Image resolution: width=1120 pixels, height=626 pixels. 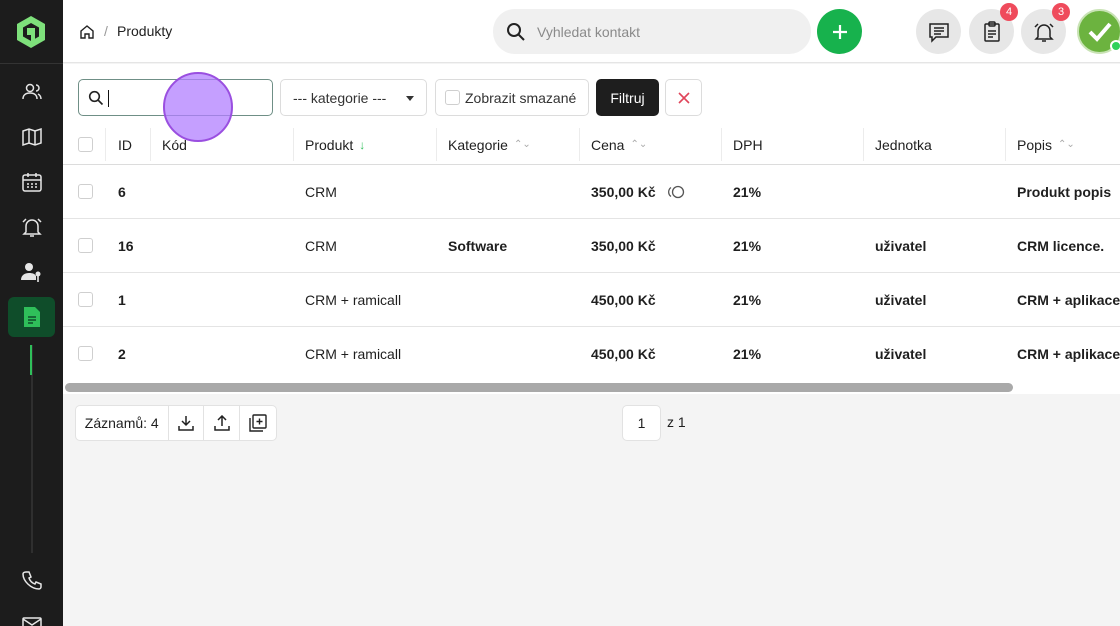 I want to click on export-button, so click(x=187, y=423).